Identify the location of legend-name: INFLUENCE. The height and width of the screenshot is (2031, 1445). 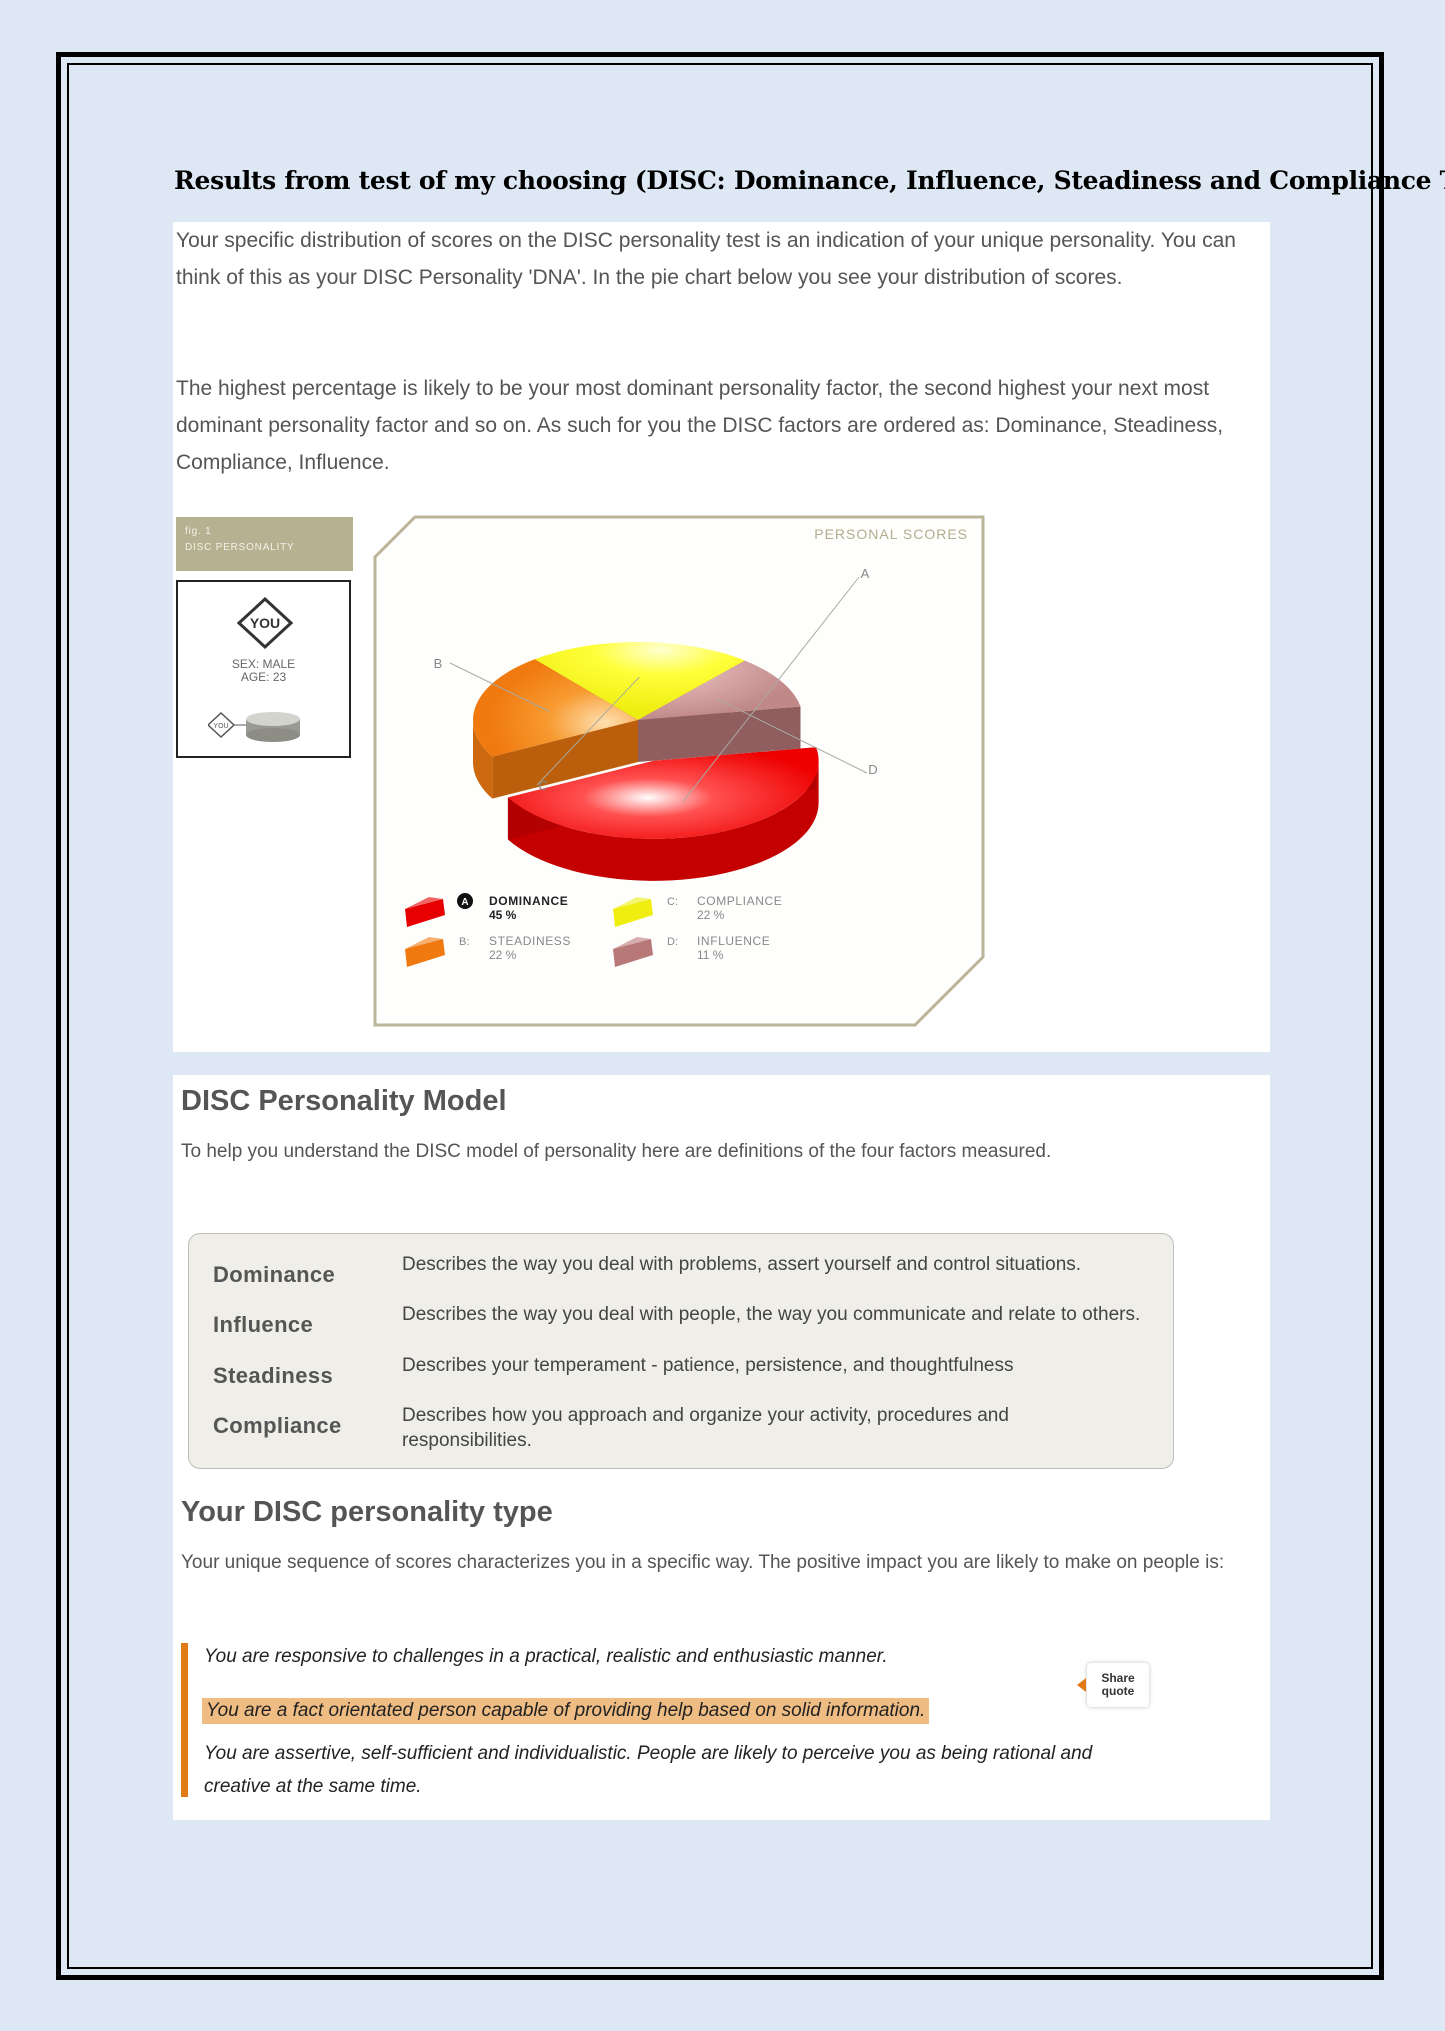
(733, 941).